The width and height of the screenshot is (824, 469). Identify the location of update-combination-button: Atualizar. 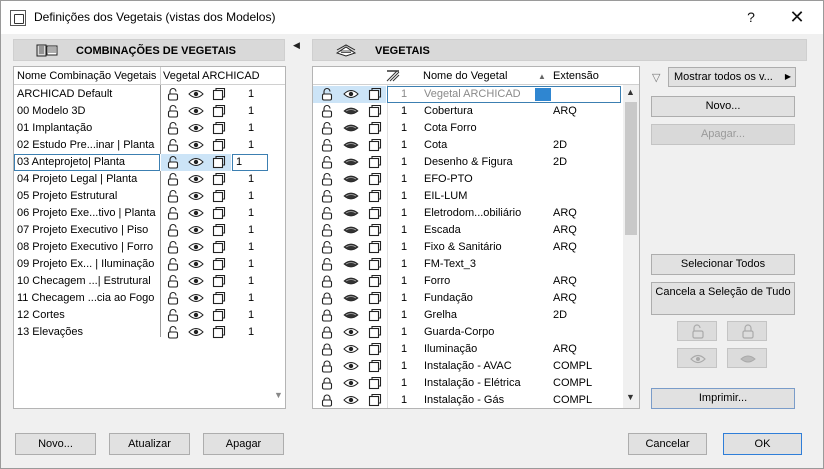
(149, 444).